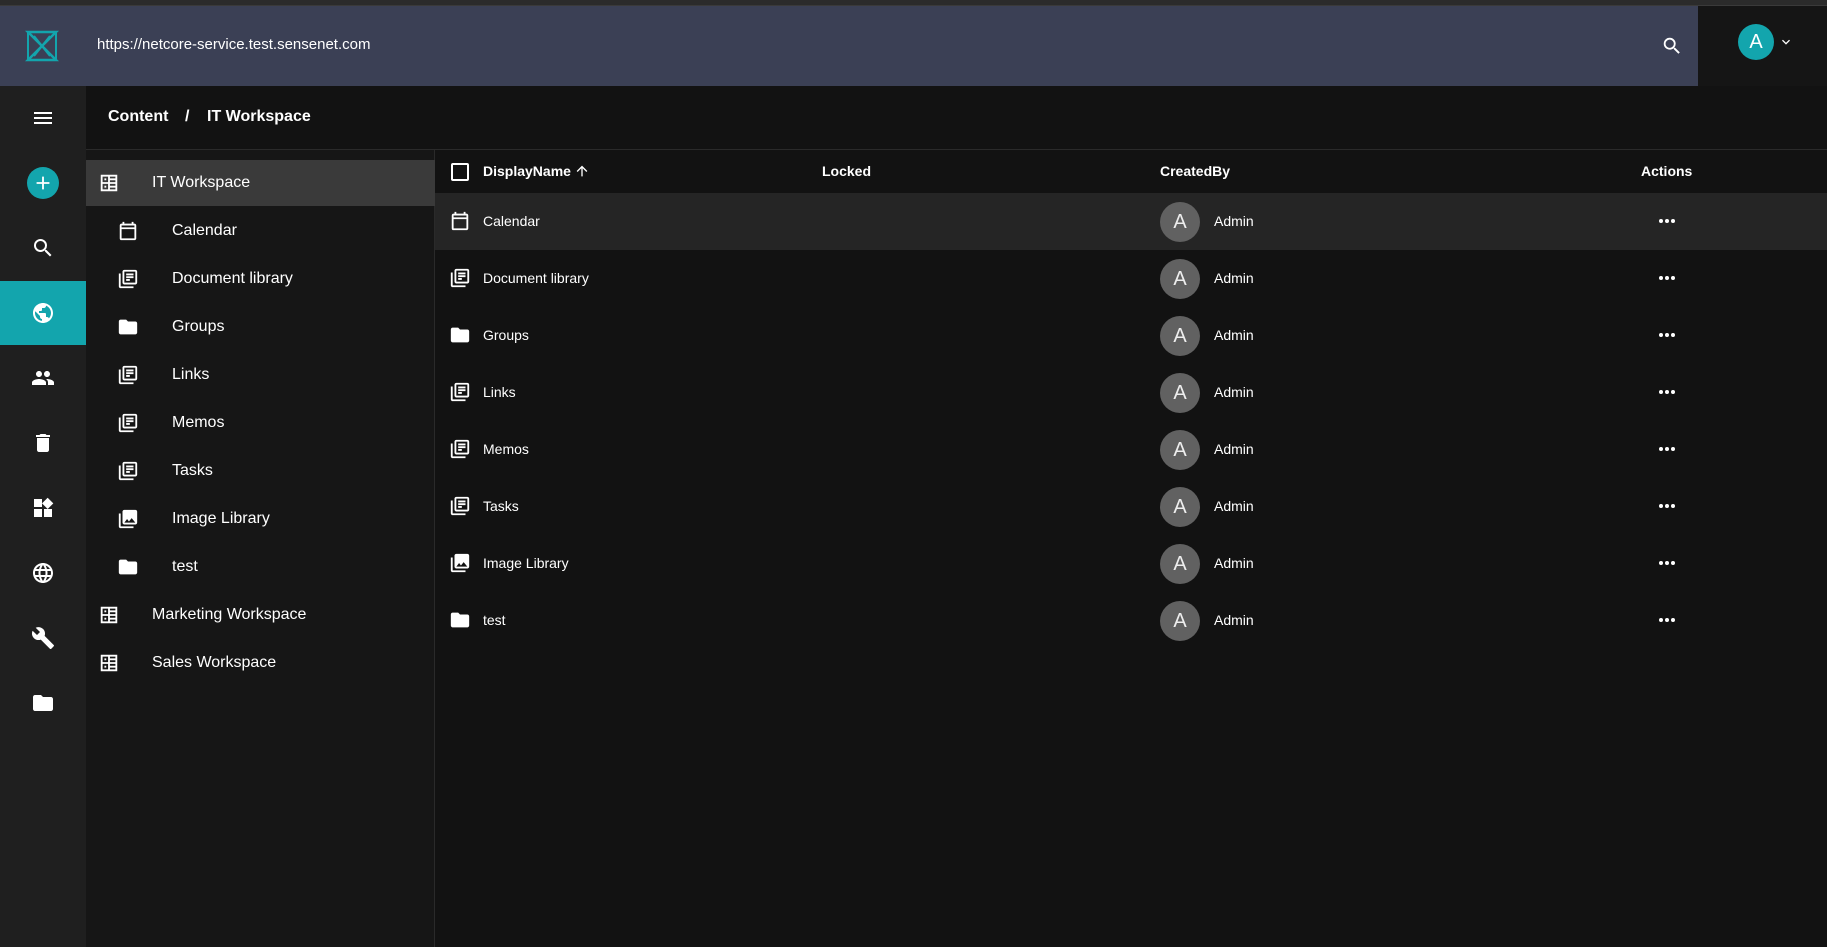 The height and width of the screenshot is (947, 1827). Describe the element at coordinates (1195, 171) in the screenshot. I see `column-header-createdby: CreatedBy` at that location.